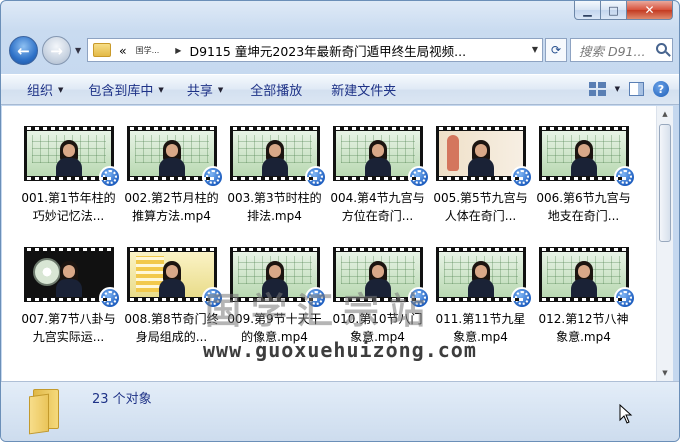  What do you see at coordinates (535, 49) in the screenshot?
I see `address-history-chevron-icon: ▼` at bounding box center [535, 49].